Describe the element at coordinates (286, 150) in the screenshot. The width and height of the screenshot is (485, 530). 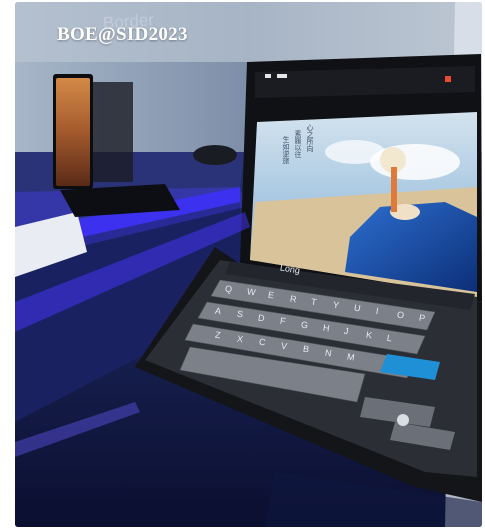
I see `poem-line-3: 生如逆旅` at that location.